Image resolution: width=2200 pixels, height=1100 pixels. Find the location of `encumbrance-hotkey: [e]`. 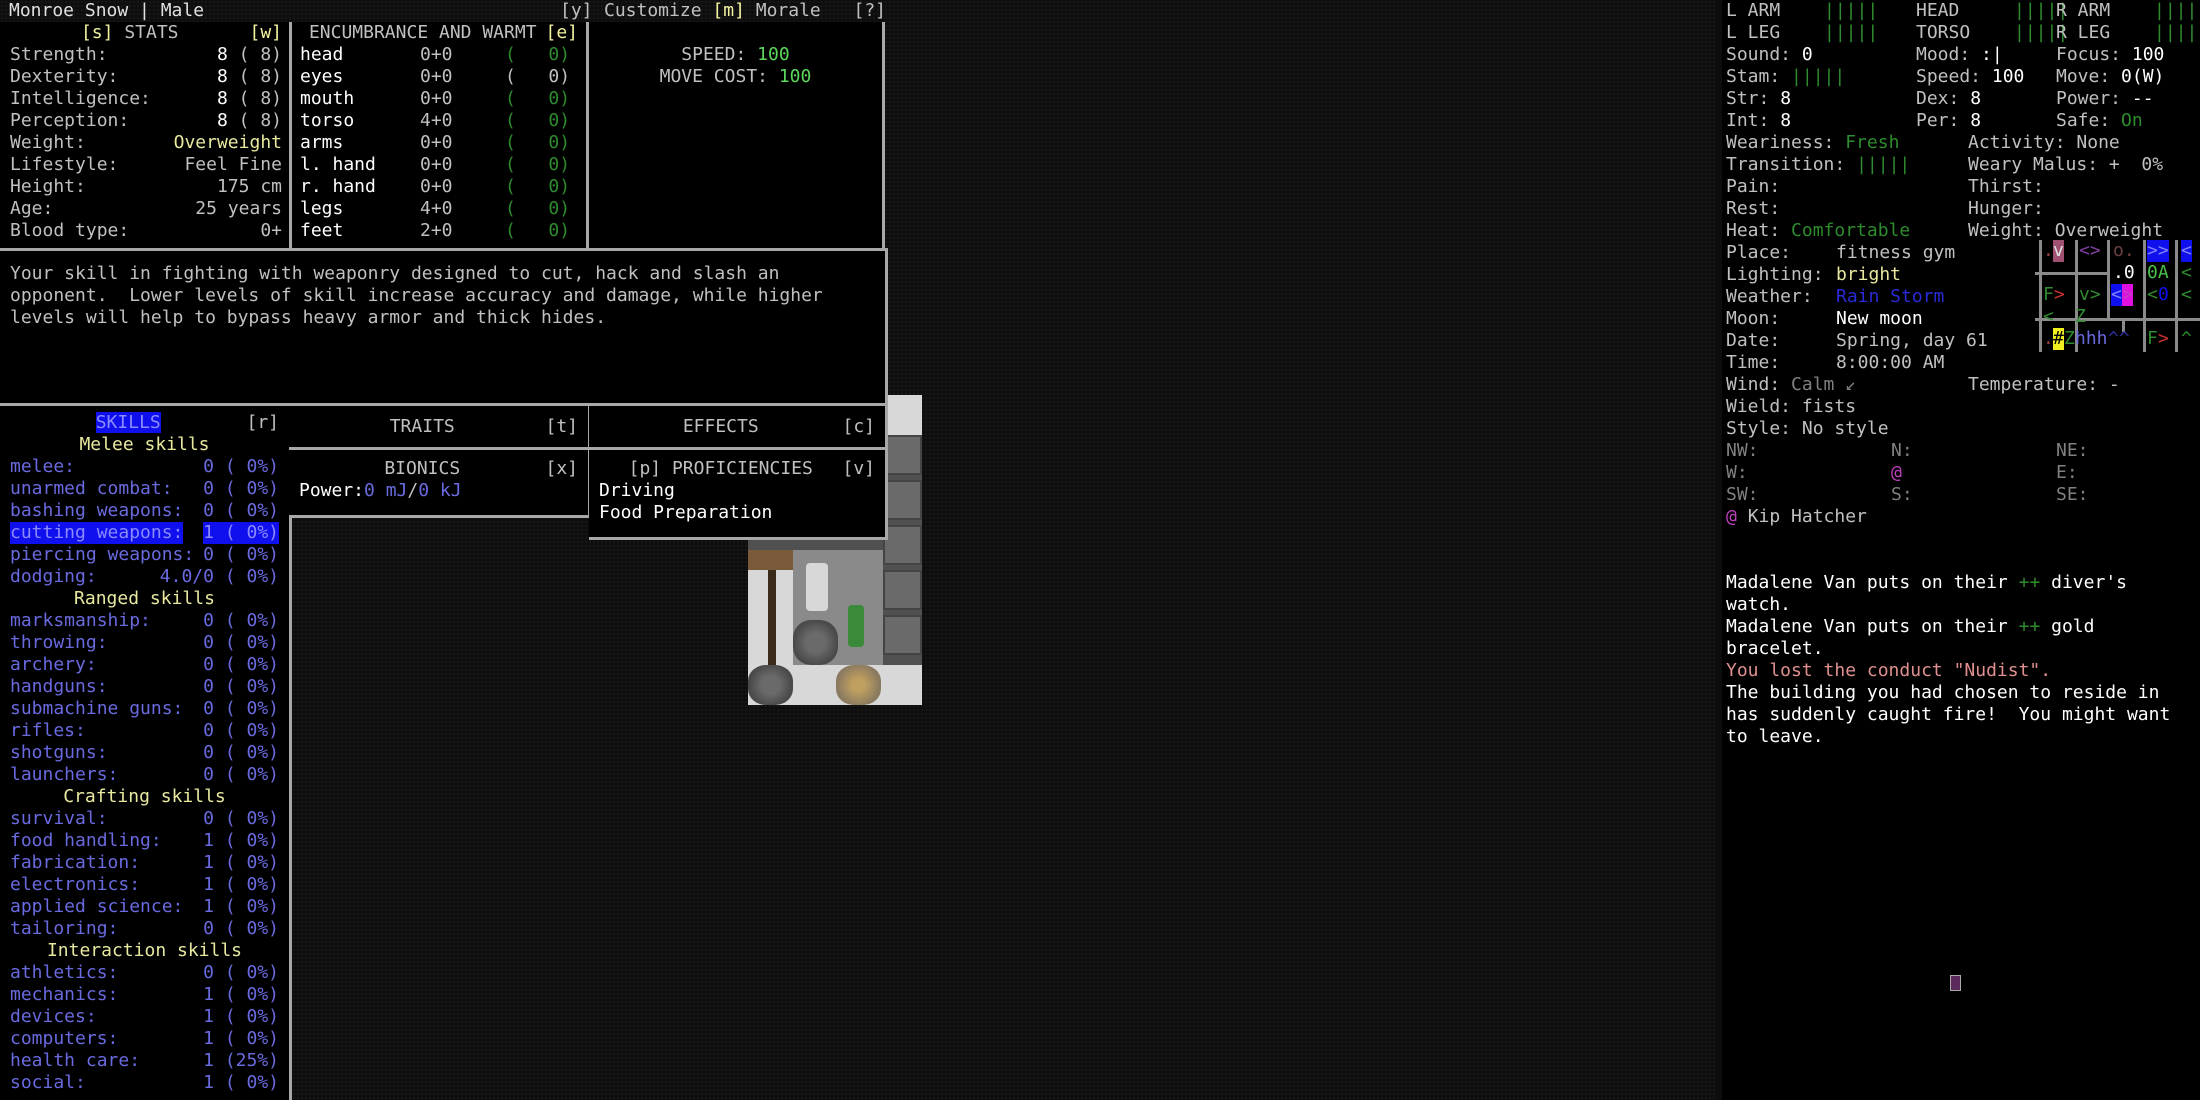

encumbrance-hotkey: [e] is located at coordinates (561, 33).